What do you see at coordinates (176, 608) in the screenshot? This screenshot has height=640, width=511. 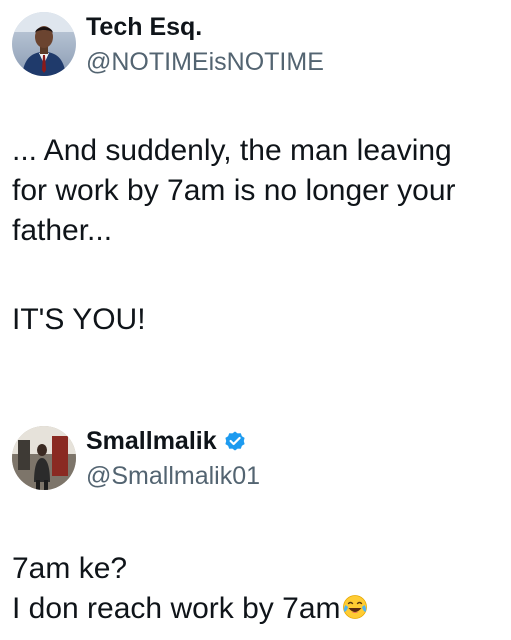 I see `tweet2-text-line2: I don reach work by 7am` at bounding box center [176, 608].